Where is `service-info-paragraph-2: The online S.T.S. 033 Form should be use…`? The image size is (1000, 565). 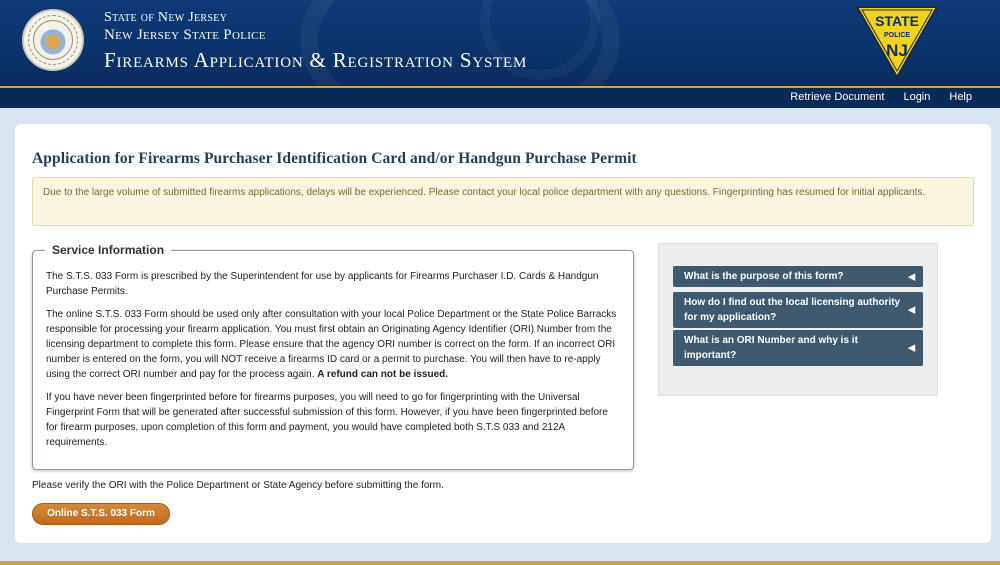
service-info-paragraph-2: The online S.T.S. 033 Form should be use… is located at coordinates (333, 344).